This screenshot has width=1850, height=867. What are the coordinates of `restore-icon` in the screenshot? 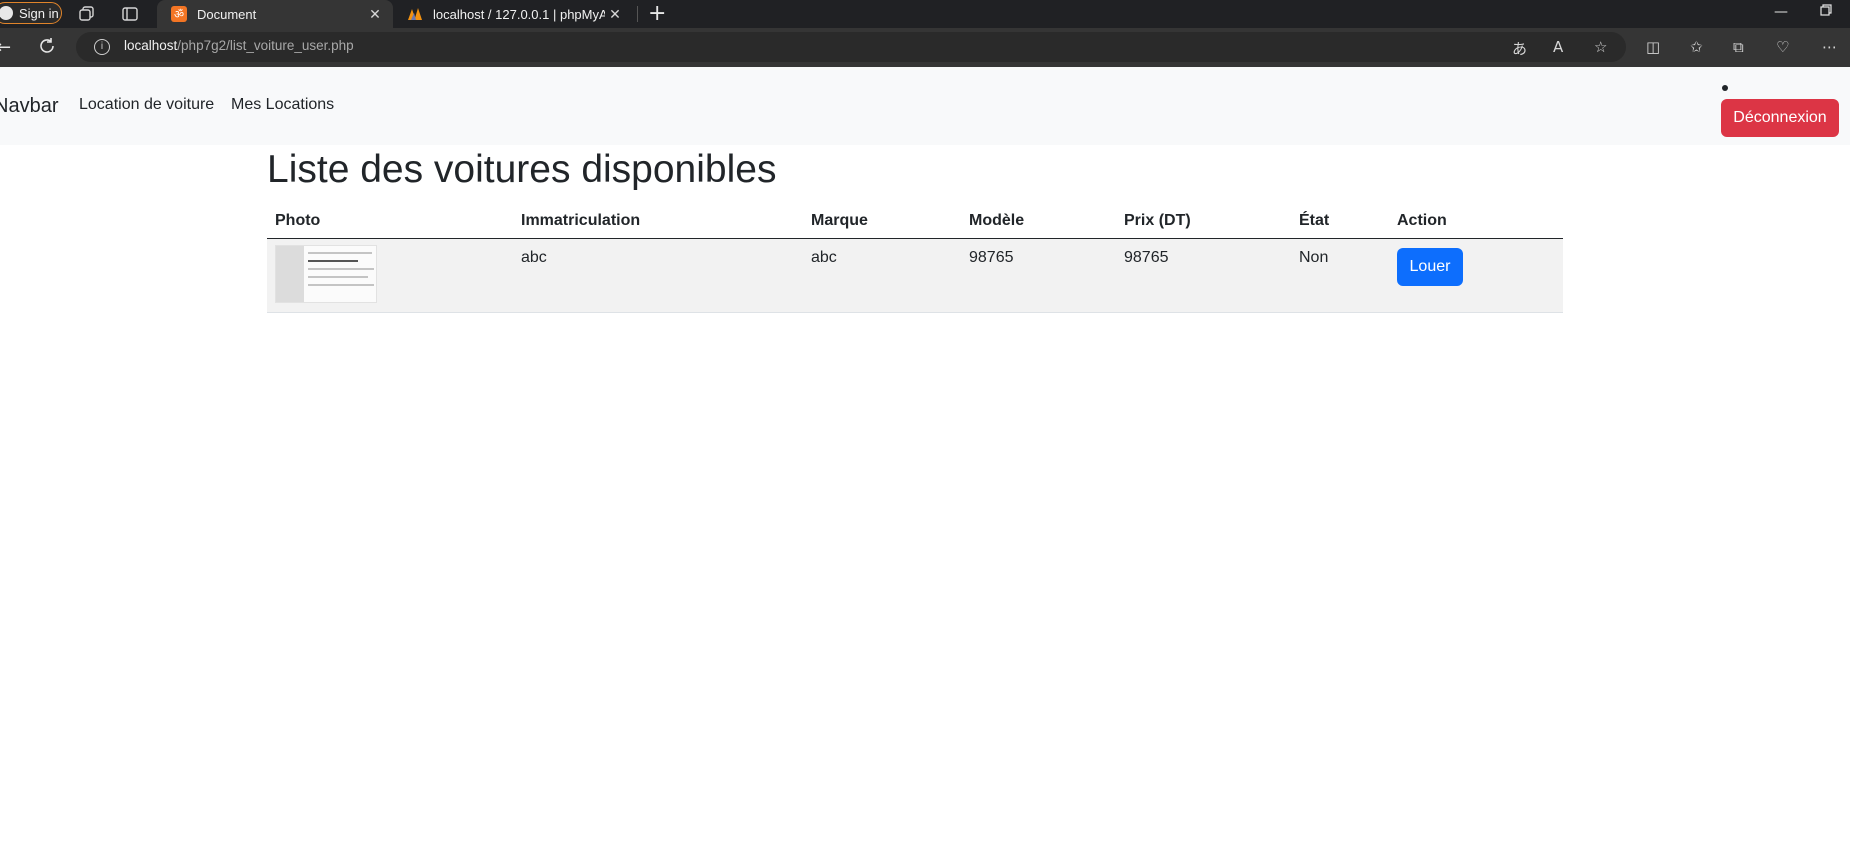 It's located at (1826, 12).